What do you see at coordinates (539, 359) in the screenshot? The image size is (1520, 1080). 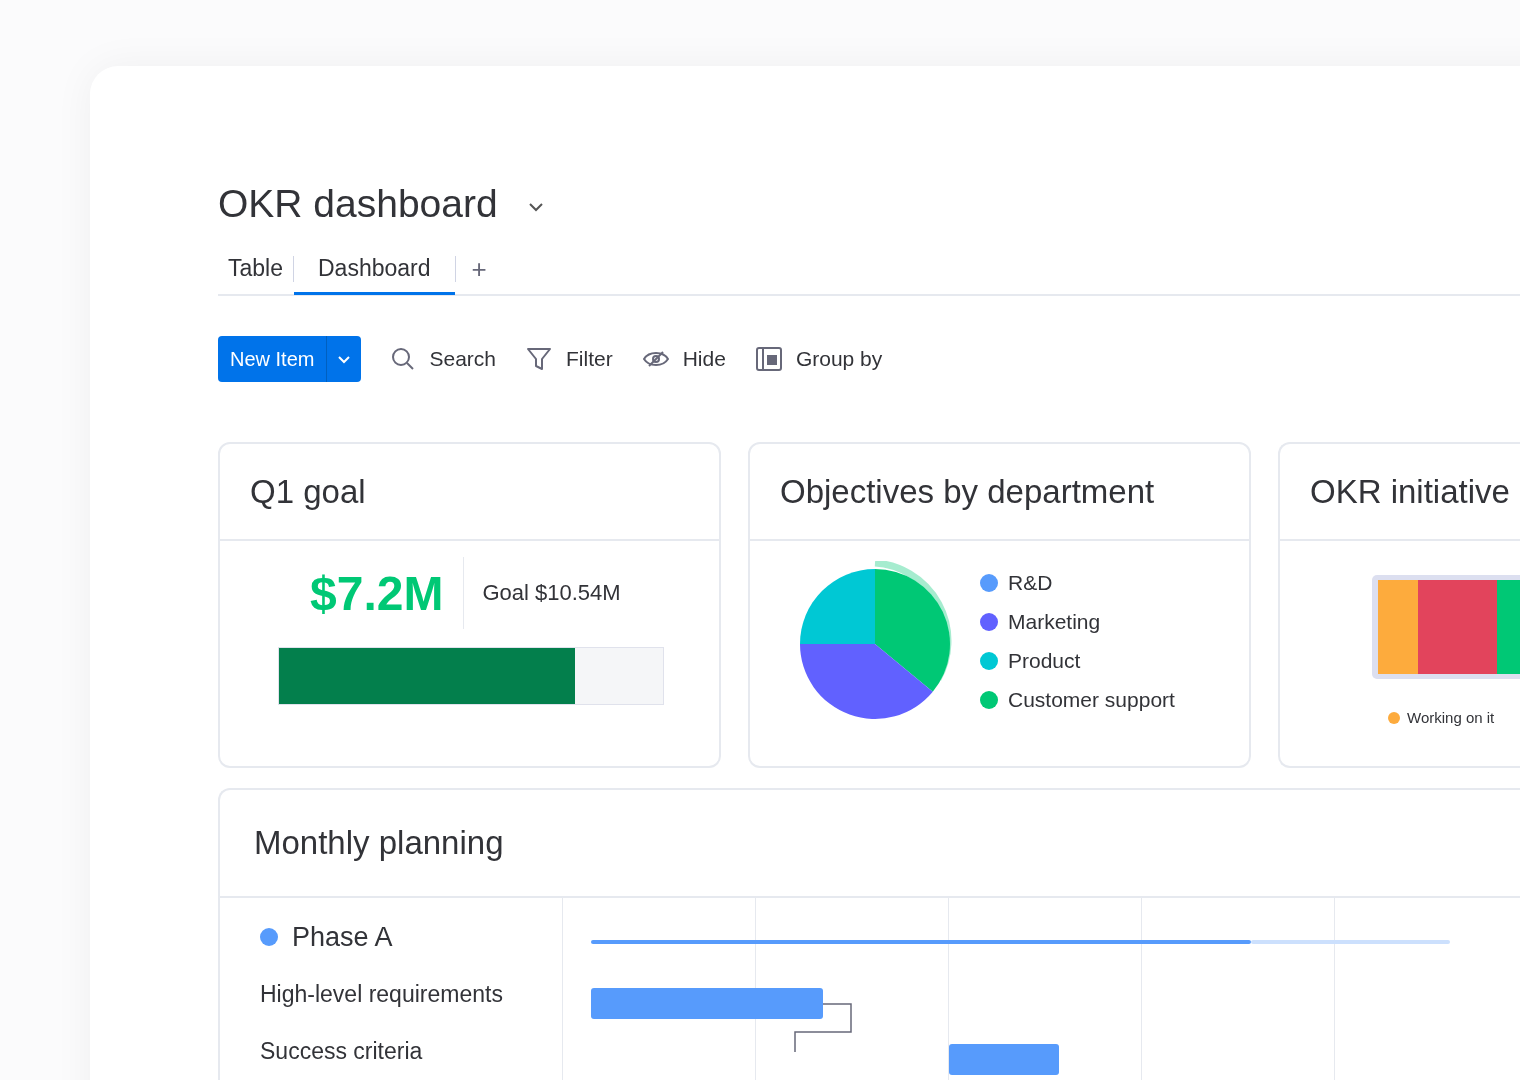 I see `filter-icon` at bounding box center [539, 359].